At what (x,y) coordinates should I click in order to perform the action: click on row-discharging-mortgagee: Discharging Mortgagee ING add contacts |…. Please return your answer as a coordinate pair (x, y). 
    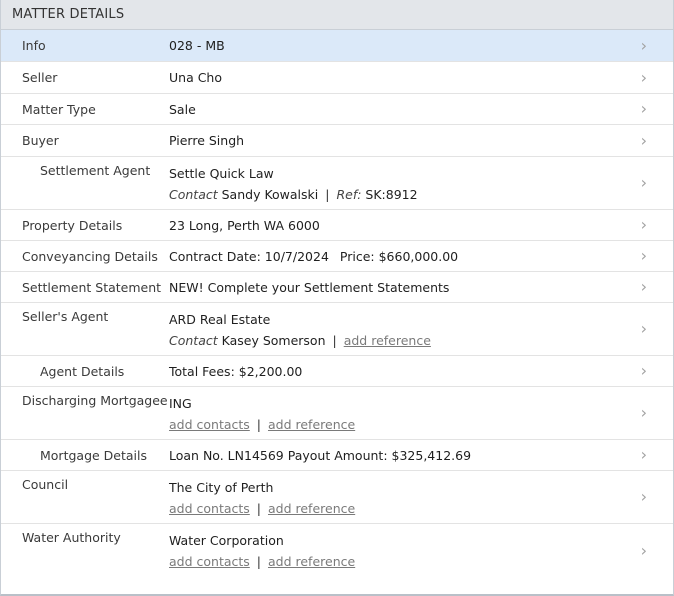
    Looking at the image, I should click on (337, 413).